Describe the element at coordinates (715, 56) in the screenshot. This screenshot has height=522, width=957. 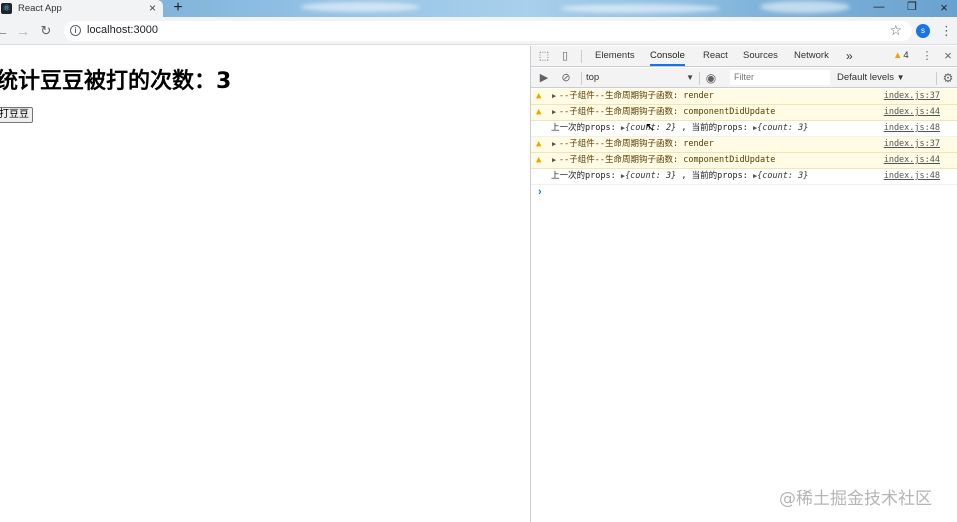
I see `tab-react: React` at that location.